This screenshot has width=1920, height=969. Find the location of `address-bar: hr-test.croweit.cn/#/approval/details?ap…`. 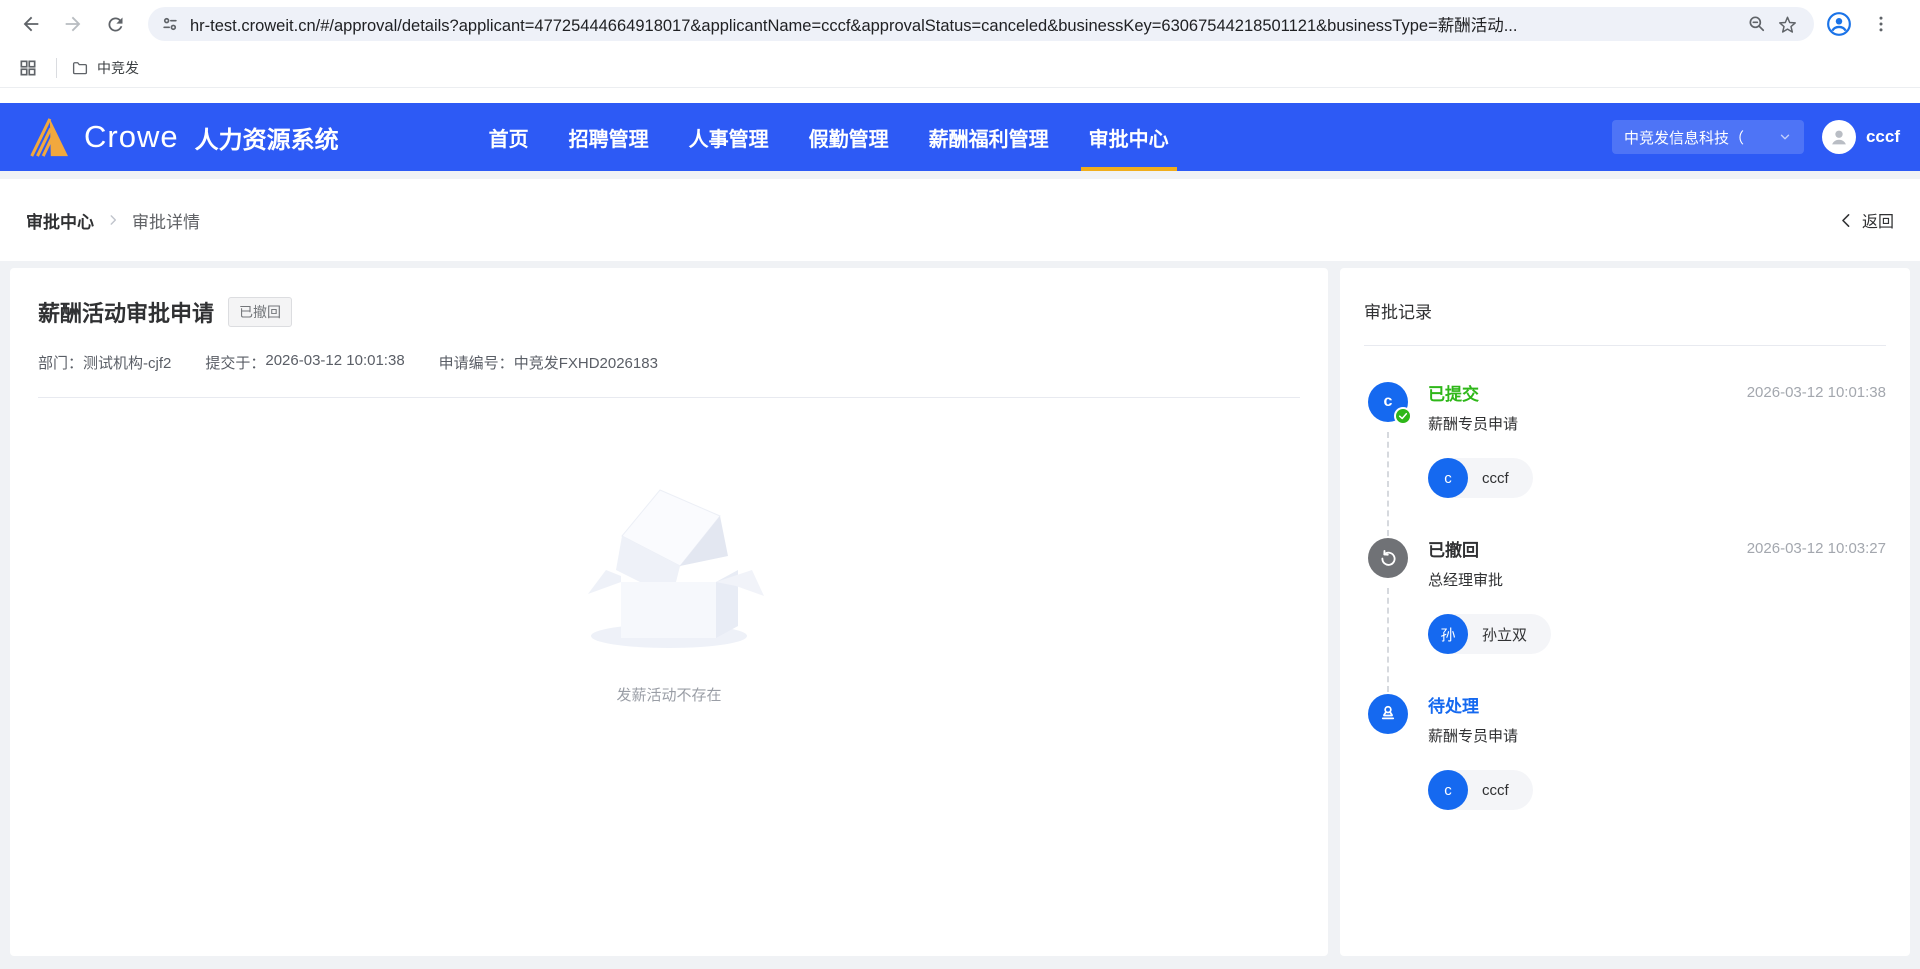

address-bar: hr-test.croweit.cn/#/approval/details?ap… is located at coordinates (981, 24).